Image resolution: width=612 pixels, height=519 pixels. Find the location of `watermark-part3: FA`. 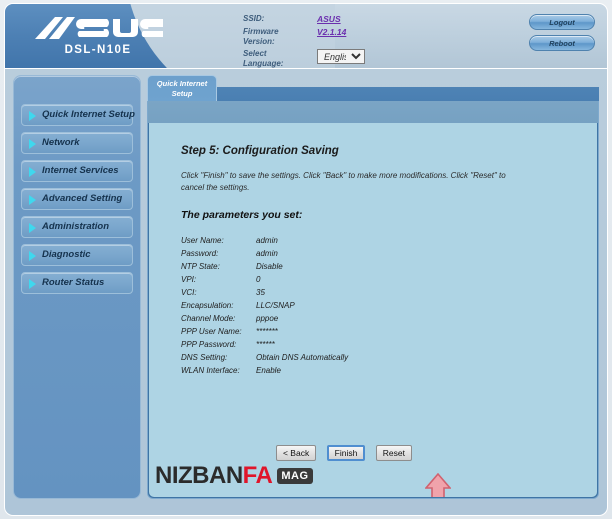

watermark-part3: FA is located at coordinates (257, 475).